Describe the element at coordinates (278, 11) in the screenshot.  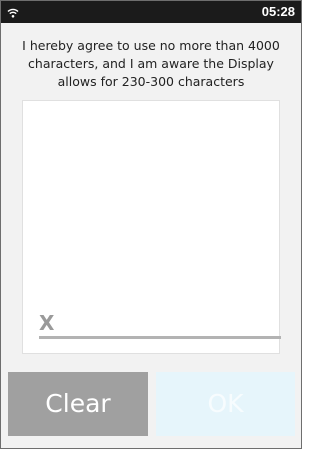
I see `status-clock: 05:28` at that location.